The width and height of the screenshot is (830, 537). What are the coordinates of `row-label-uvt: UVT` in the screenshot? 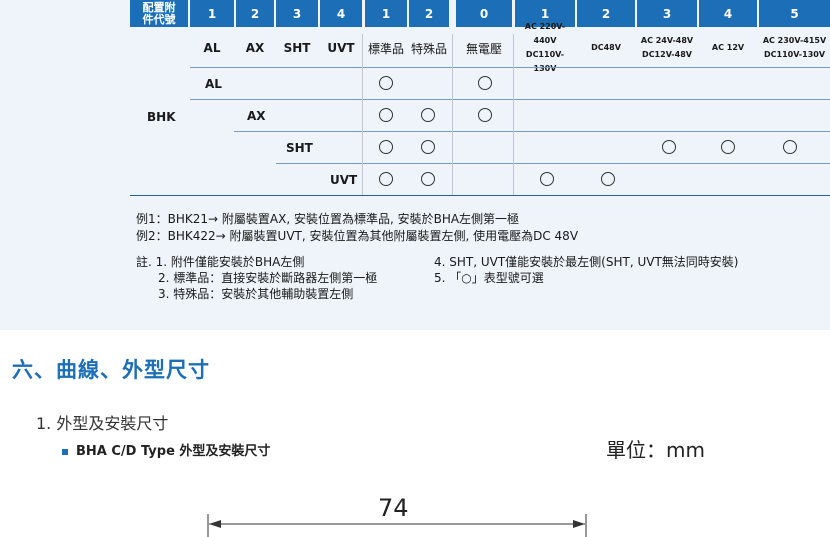 It's located at (344, 180).